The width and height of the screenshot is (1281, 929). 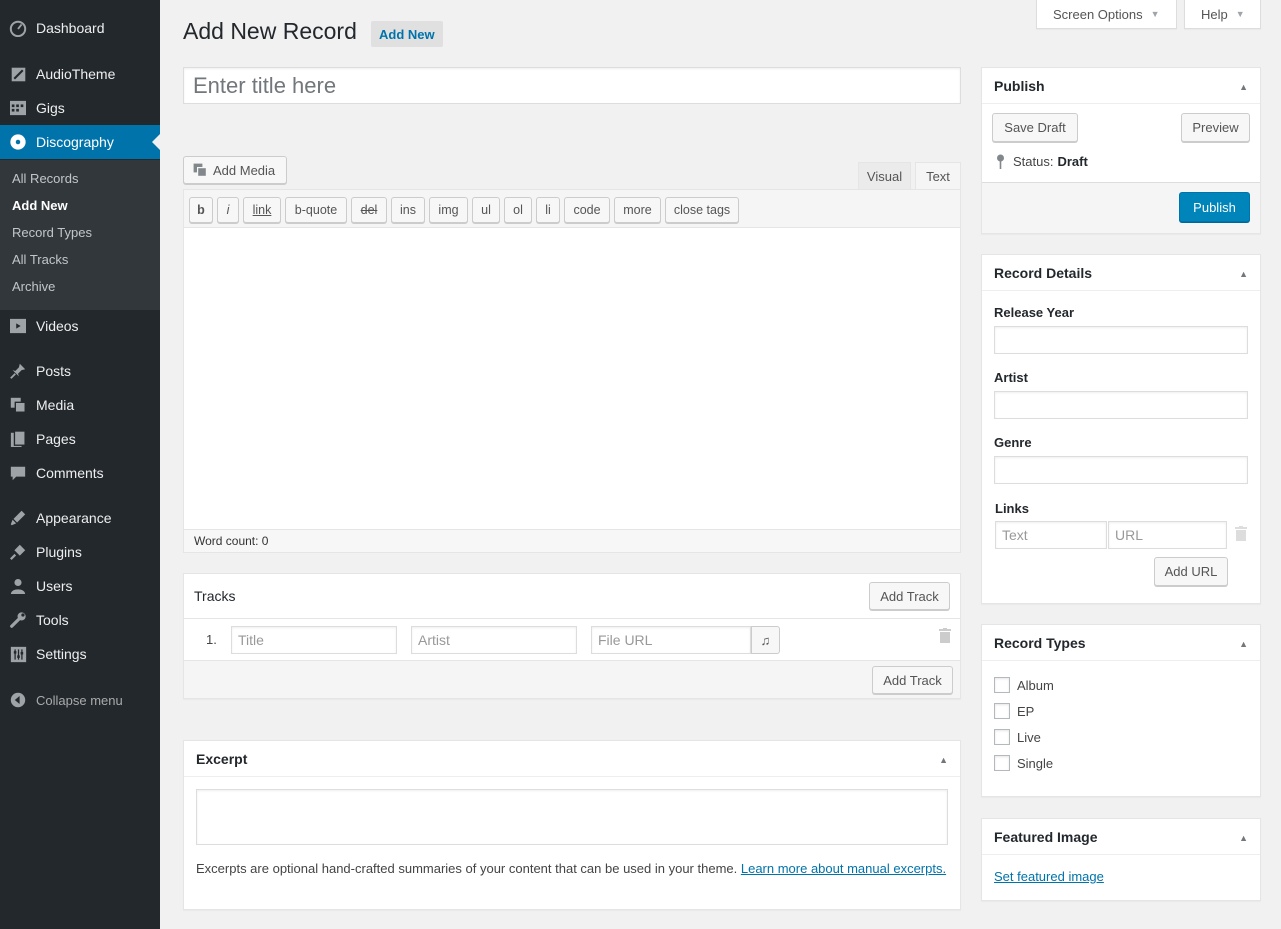 I want to click on menu-pages: Pages, so click(x=80, y=439).